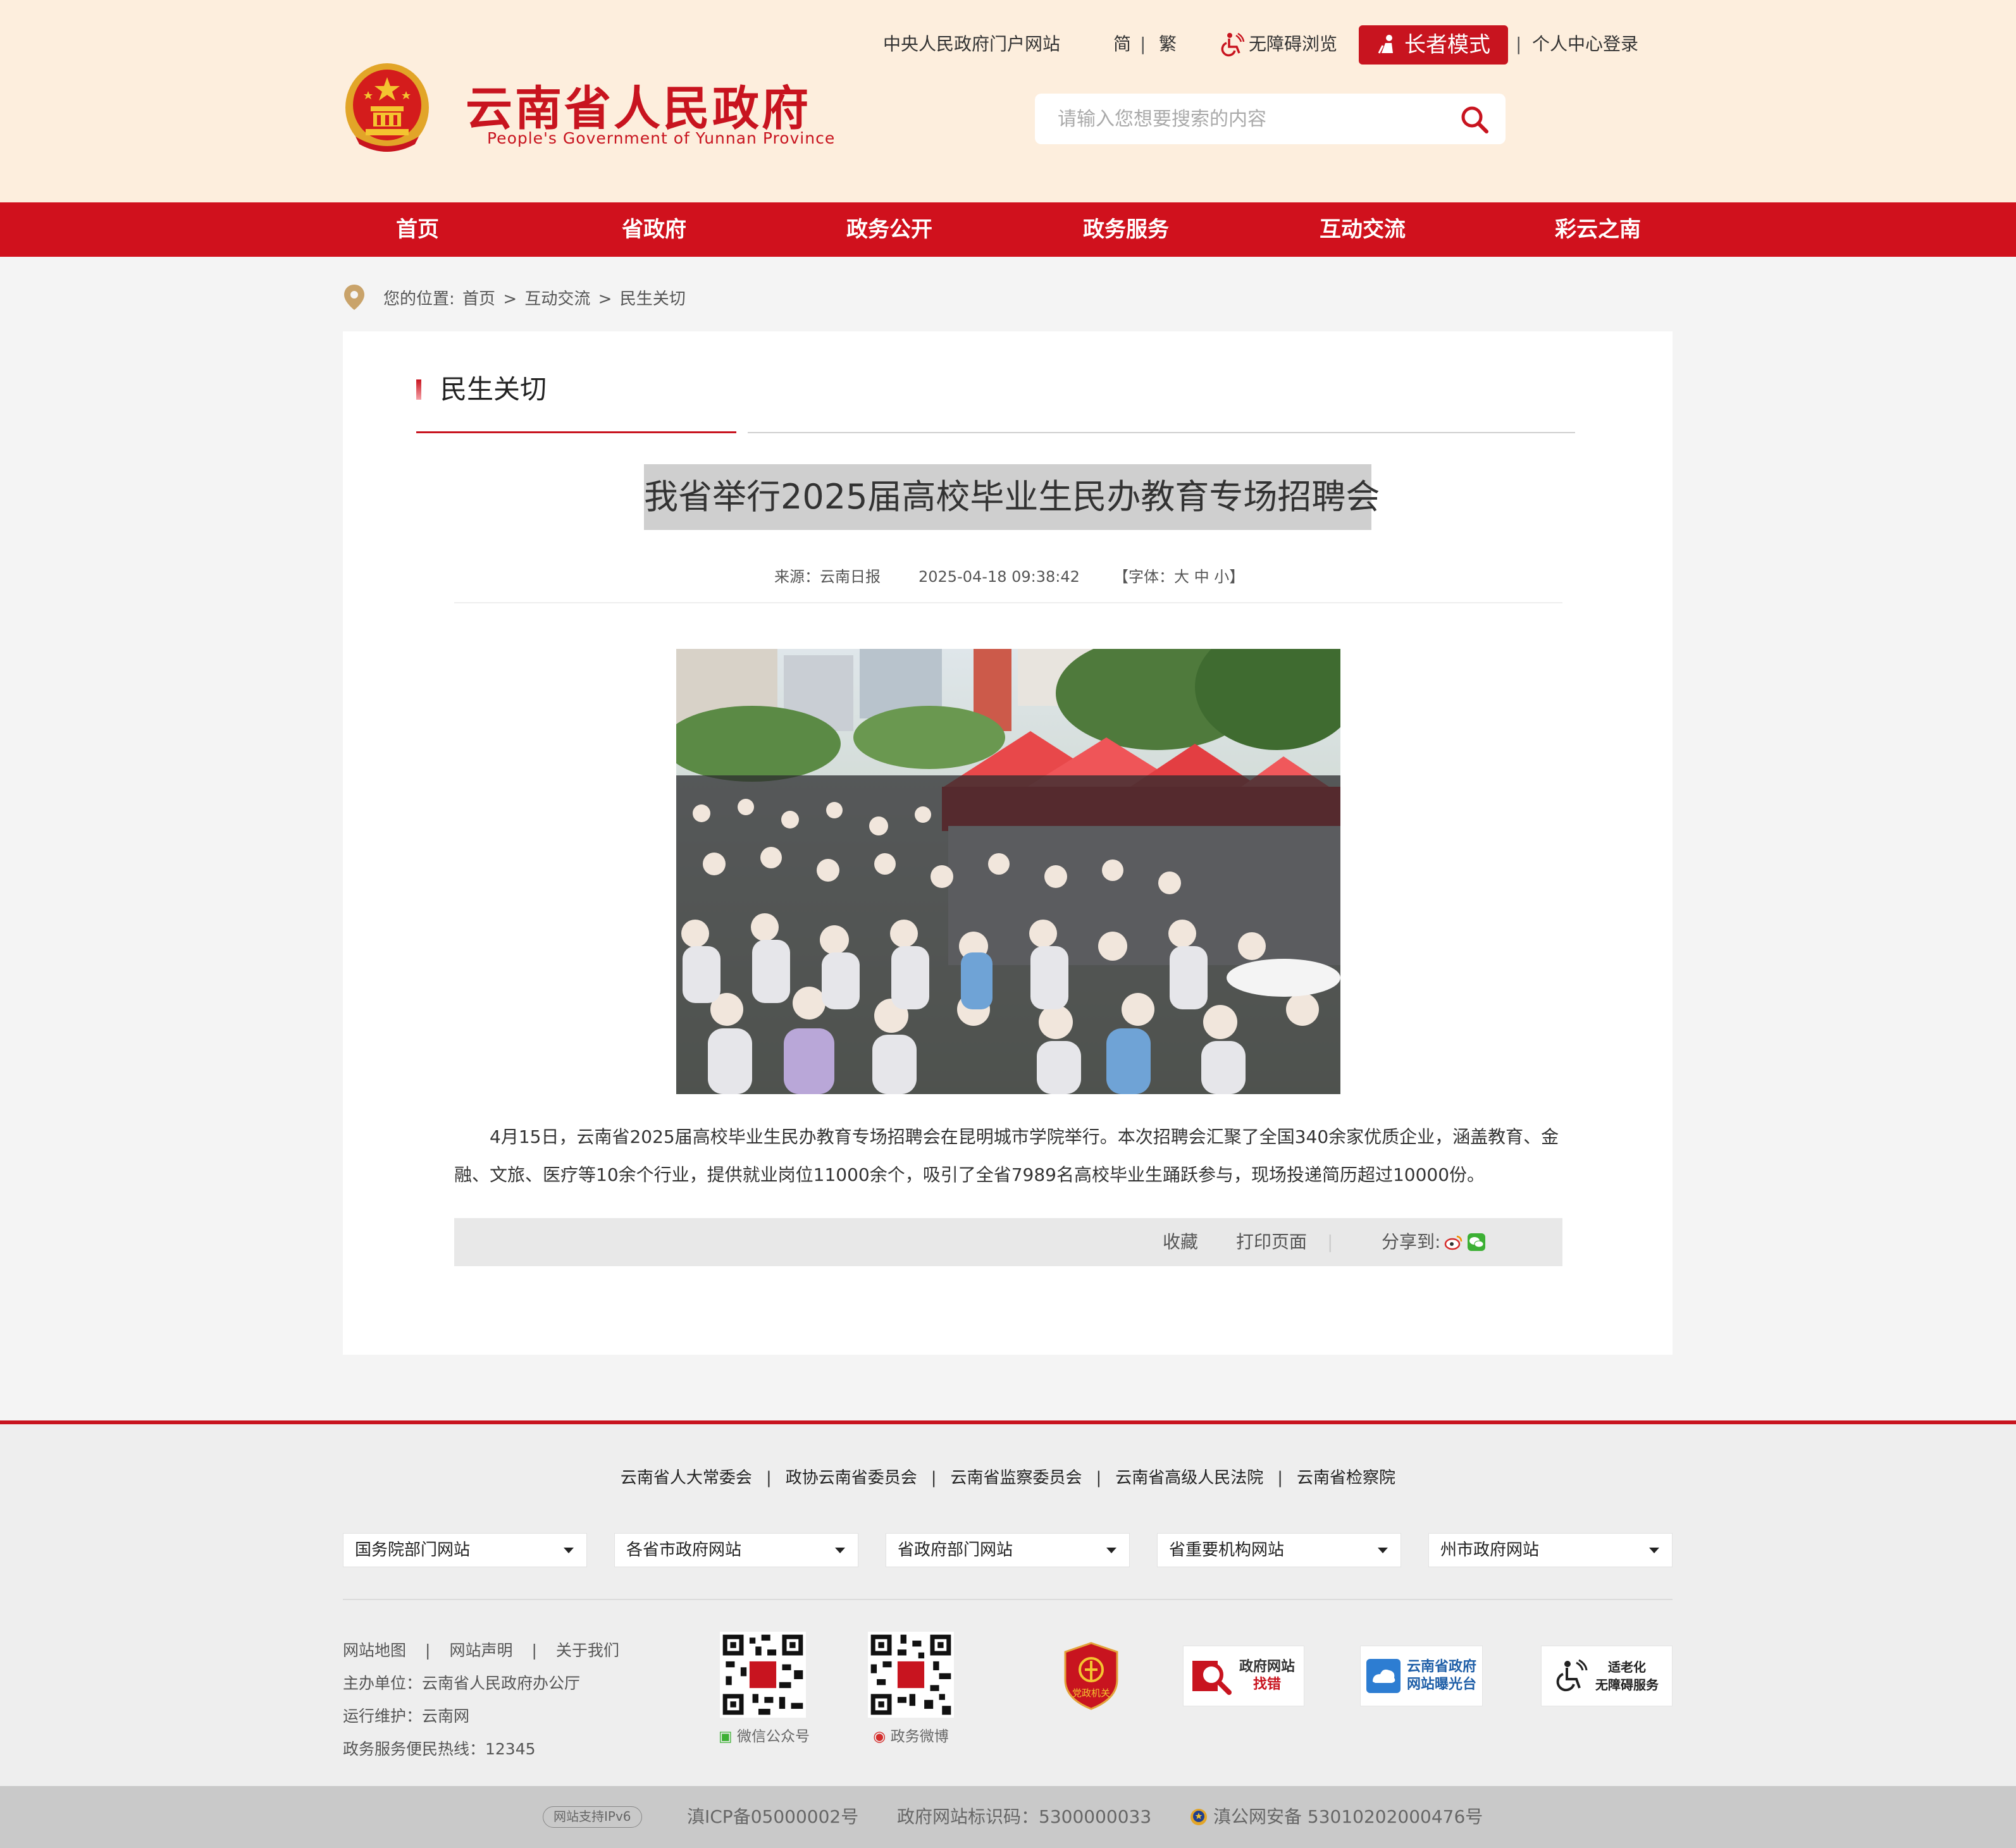 This screenshot has height=1848, width=2016. Describe the element at coordinates (684, 1551) in the screenshot. I see `select-label: 各省市政府网站` at that location.